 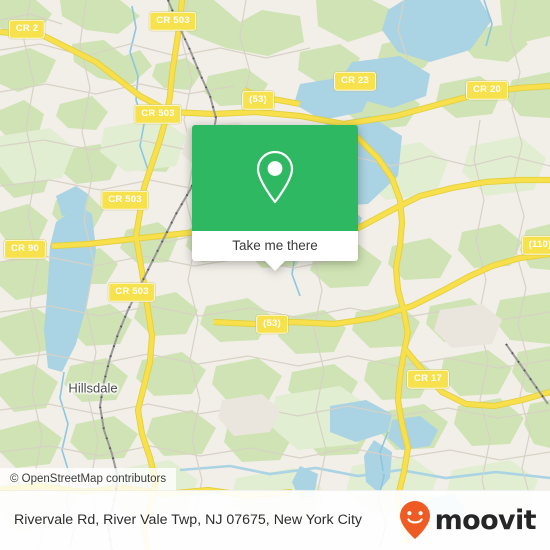 I want to click on road-shield: CR 90, so click(x=25, y=249).